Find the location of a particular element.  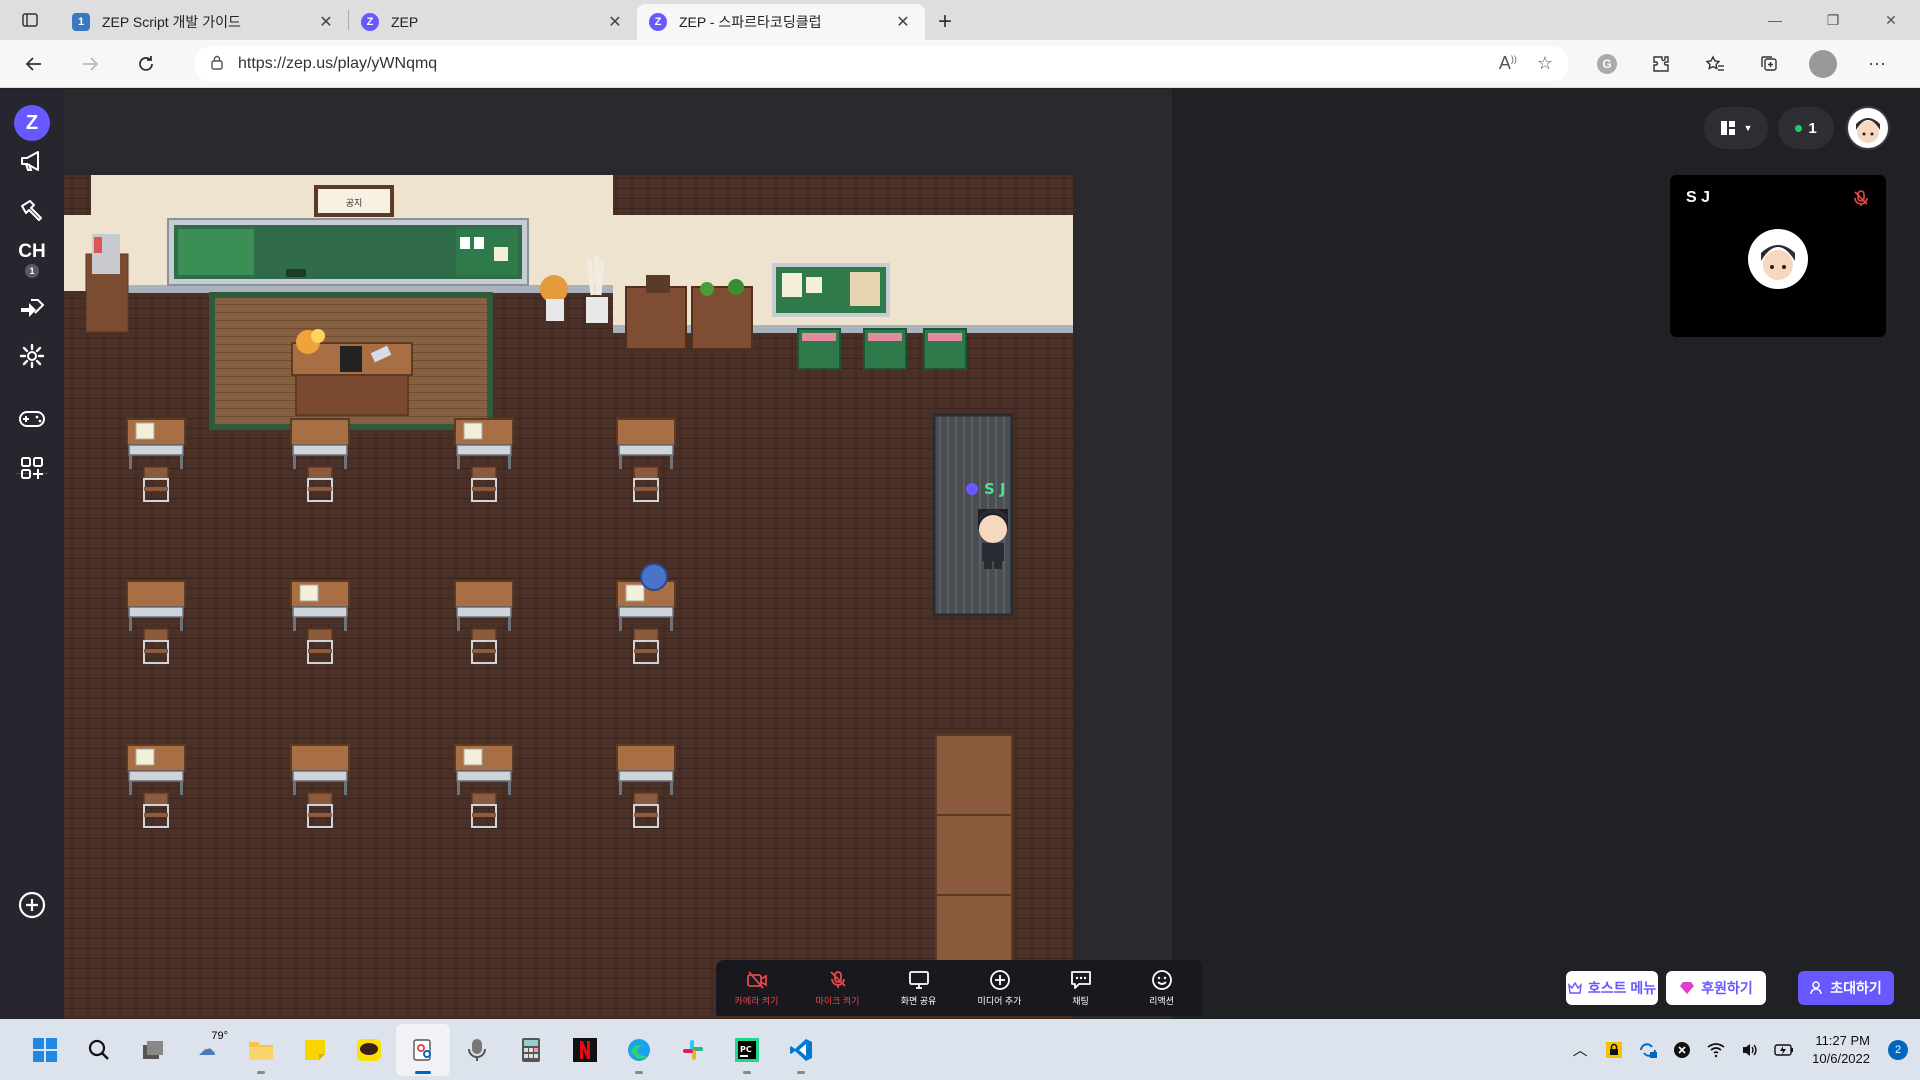

mic-toggle-button: 마이크 켜기 is located at coordinates (837, 988).